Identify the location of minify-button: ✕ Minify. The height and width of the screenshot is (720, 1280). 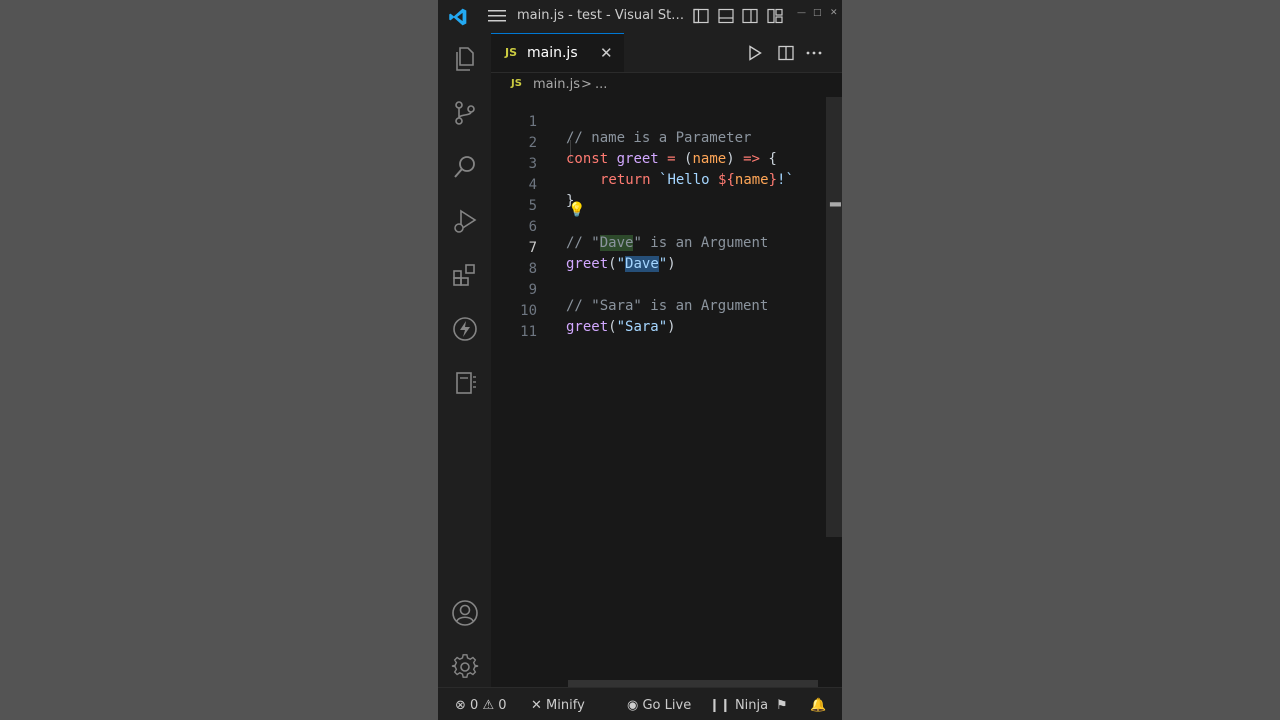
(558, 705).